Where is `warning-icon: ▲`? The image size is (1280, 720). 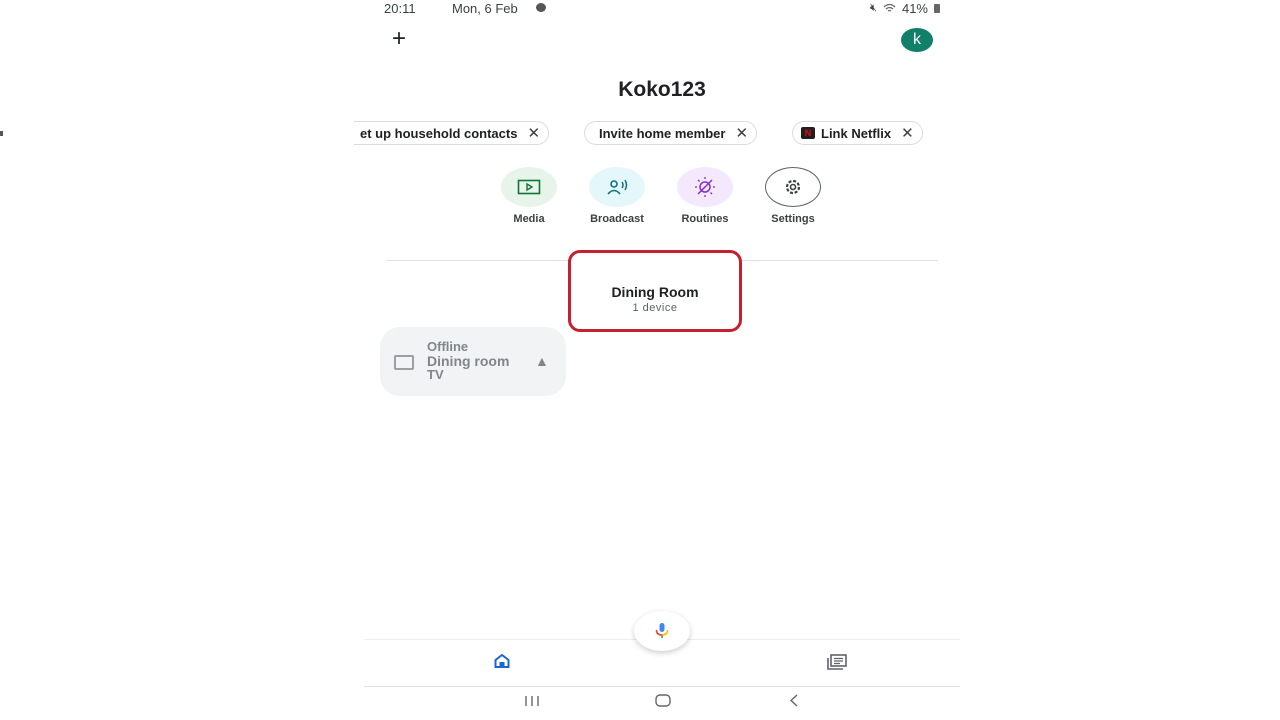 warning-icon: ▲ is located at coordinates (542, 361).